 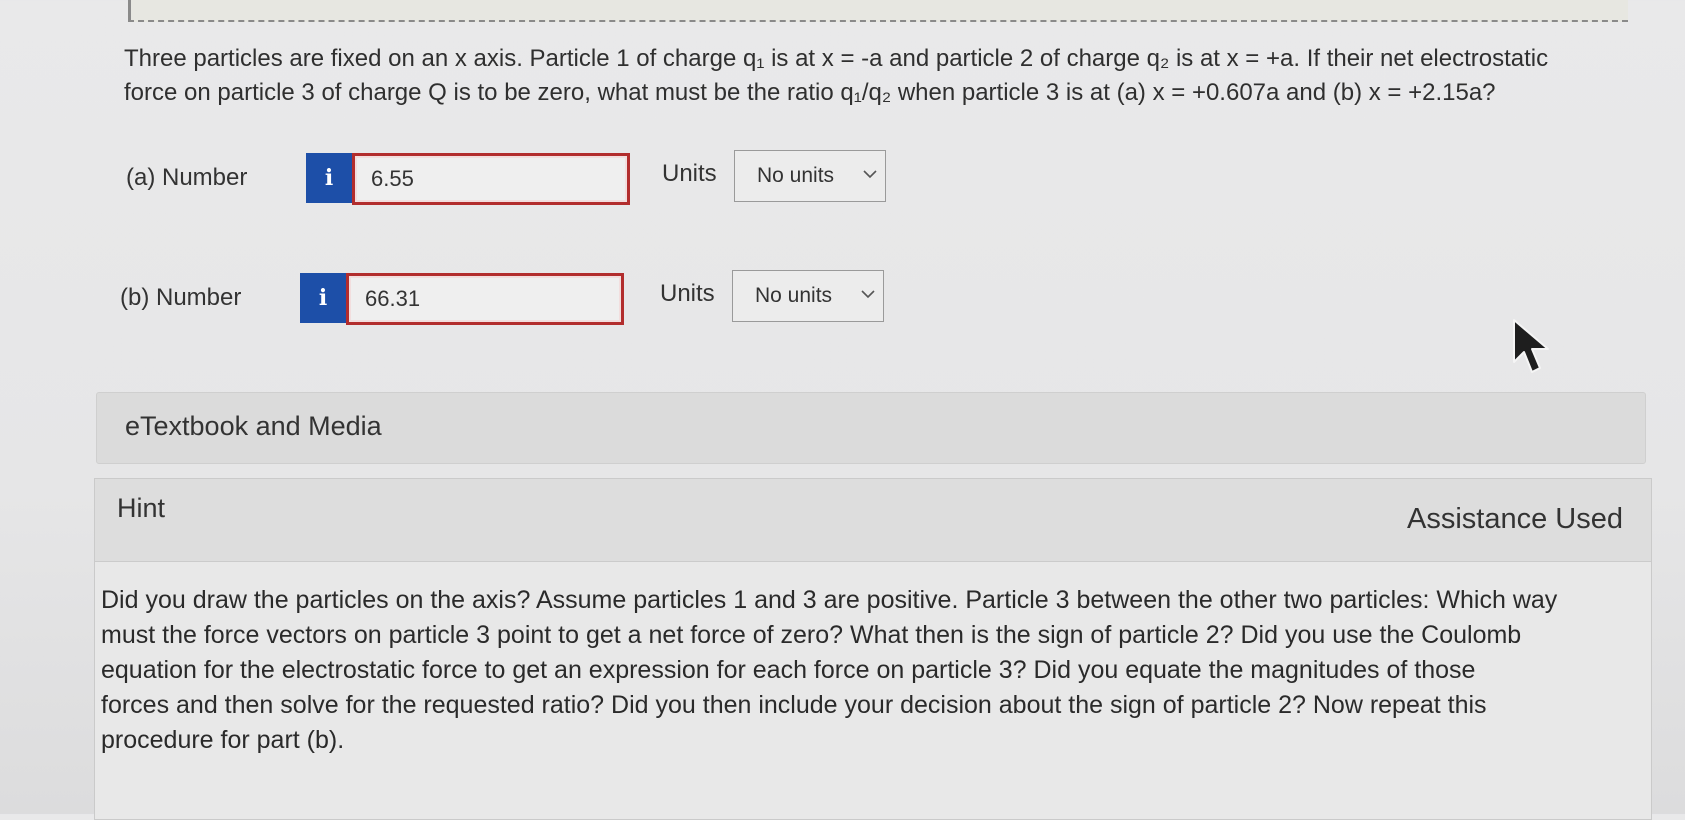 I want to click on part-b-label: (b) Number, so click(x=181, y=297).